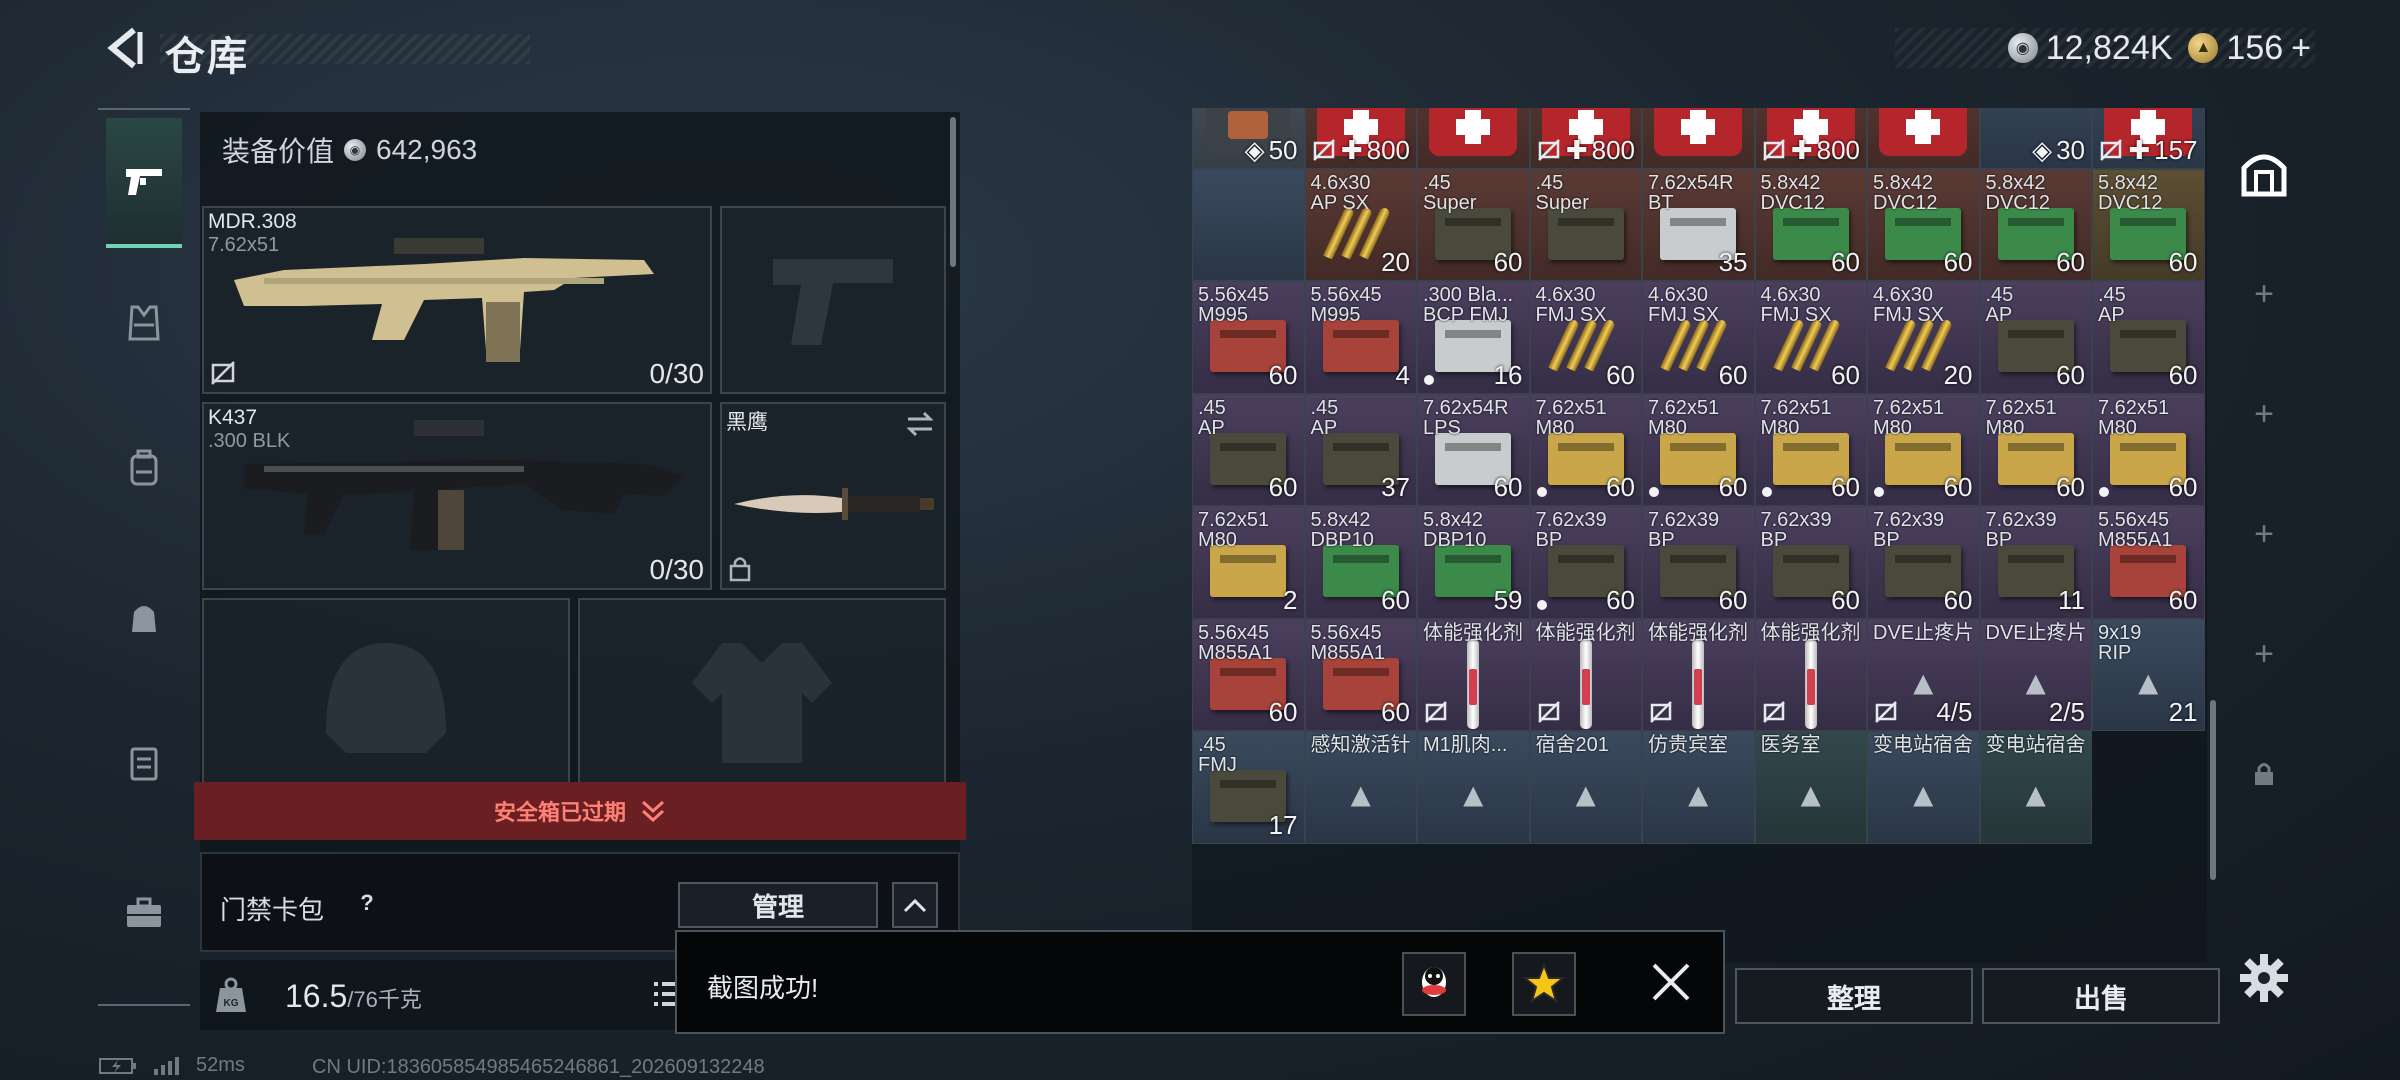  I want to click on share-qq-button, so click(1434, 984).